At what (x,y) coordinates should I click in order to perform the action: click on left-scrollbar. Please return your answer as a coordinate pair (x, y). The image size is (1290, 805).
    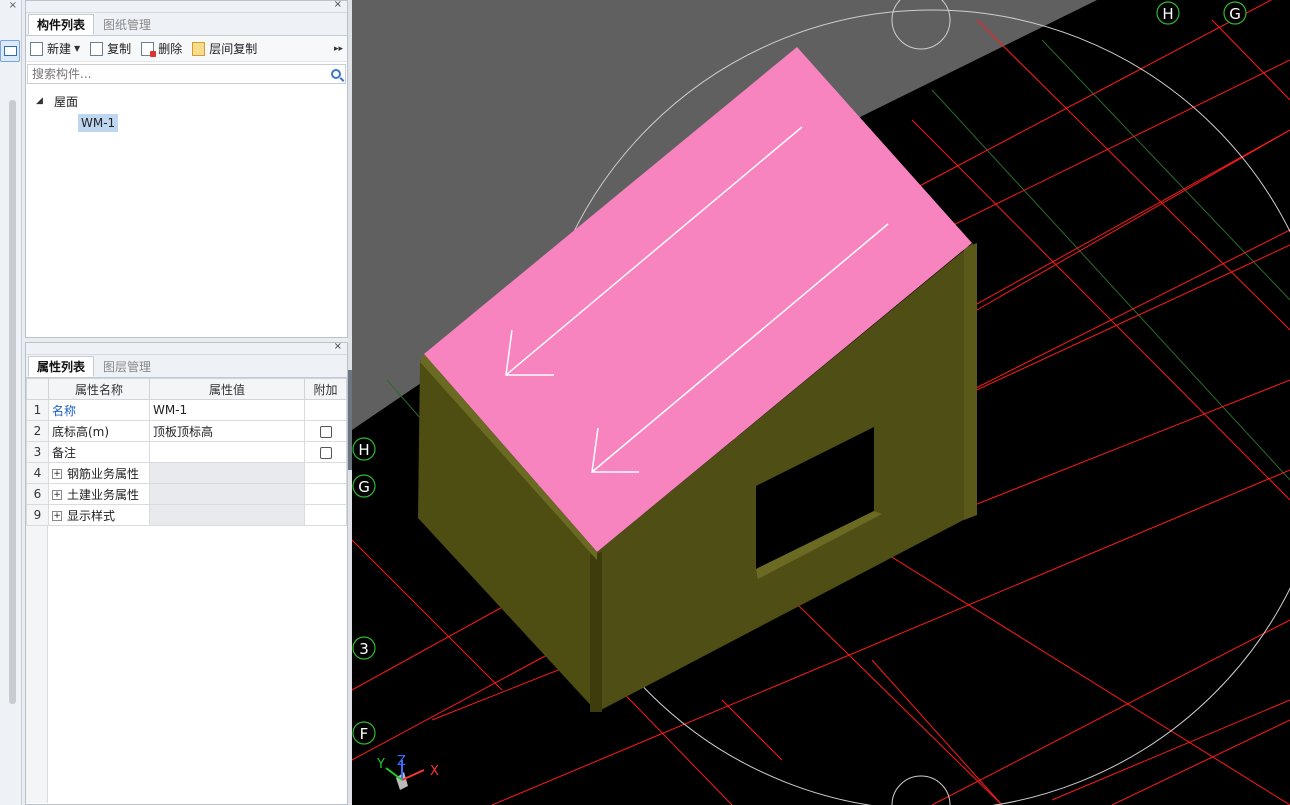
    Looking at the image, I should click on (12, 402).